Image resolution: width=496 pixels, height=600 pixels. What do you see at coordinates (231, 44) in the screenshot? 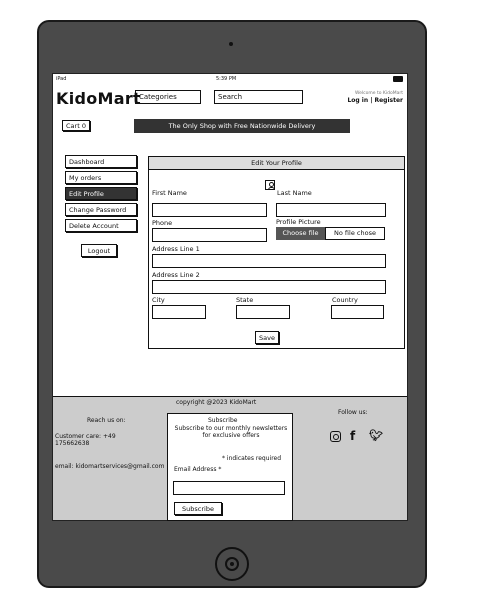
I see `camera-dot` at bounding box center [231, 44].